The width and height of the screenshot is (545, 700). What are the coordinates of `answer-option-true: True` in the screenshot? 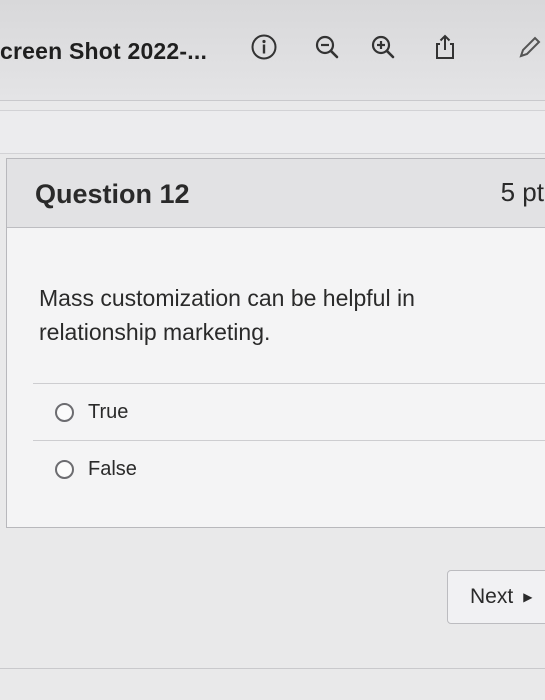 It's located at (289, 412).